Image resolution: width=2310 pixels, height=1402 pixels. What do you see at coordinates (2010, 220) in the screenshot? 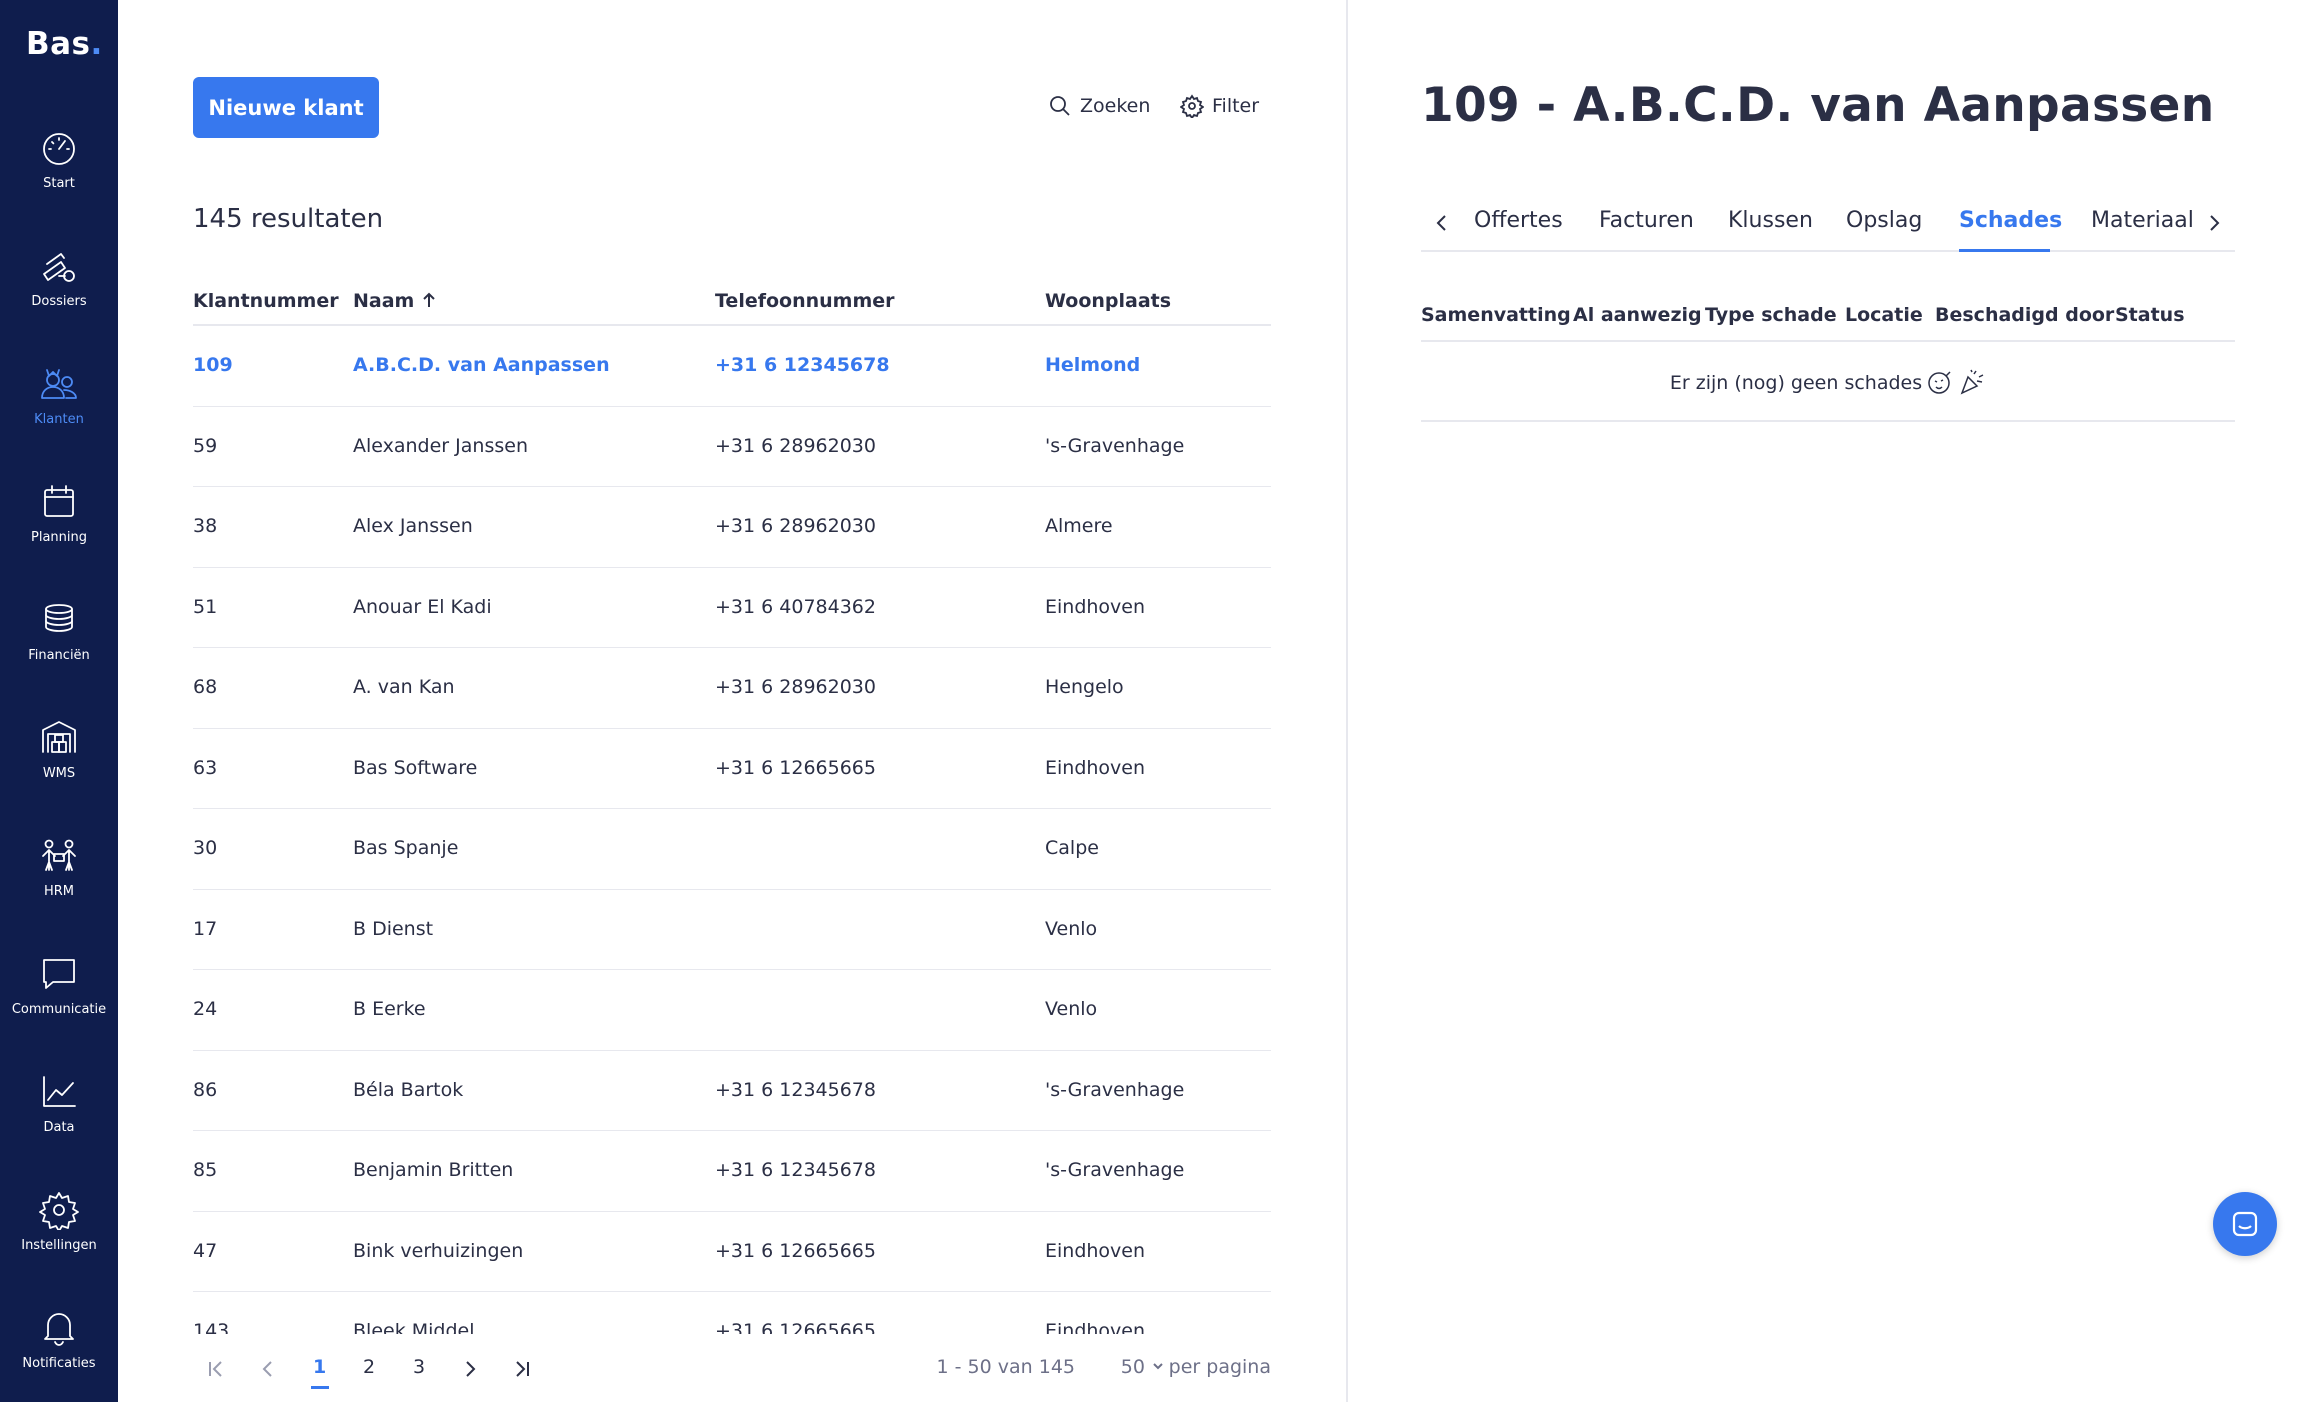
I see `tab-schades: Schades` at bounding box center [2010, 220].